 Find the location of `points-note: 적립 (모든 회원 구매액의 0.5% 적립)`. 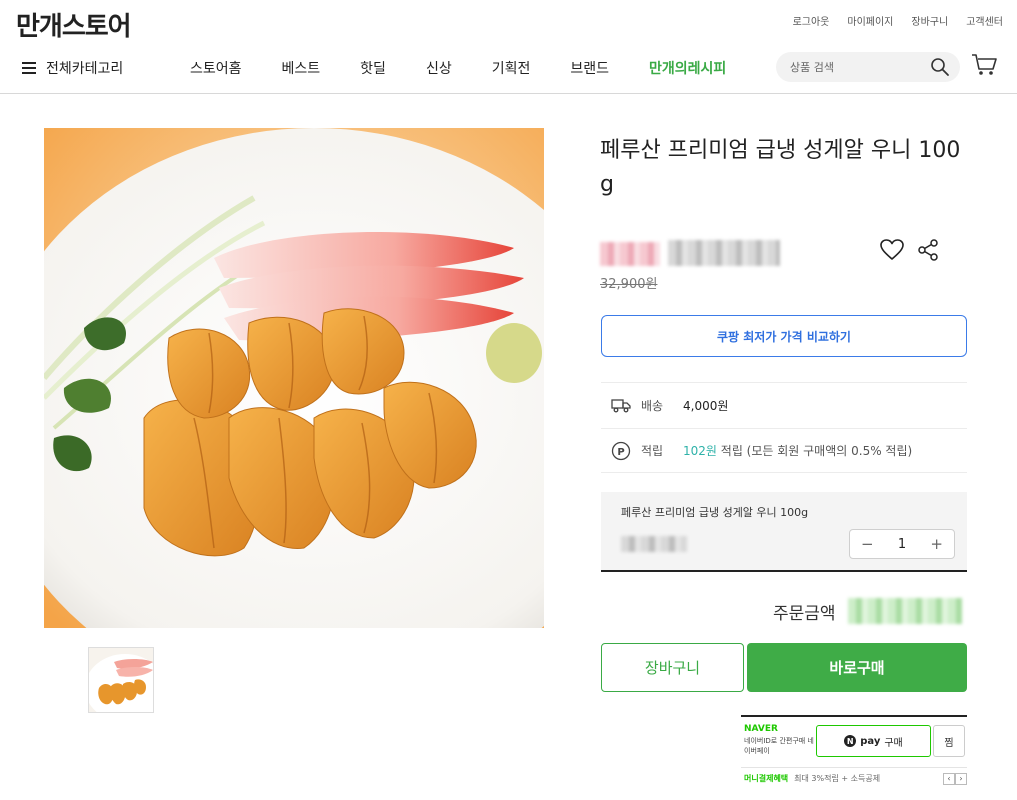

points-note: 적립 (모든 회원 구매액의 0.5% 적립) is located at coordinates (816, 451).